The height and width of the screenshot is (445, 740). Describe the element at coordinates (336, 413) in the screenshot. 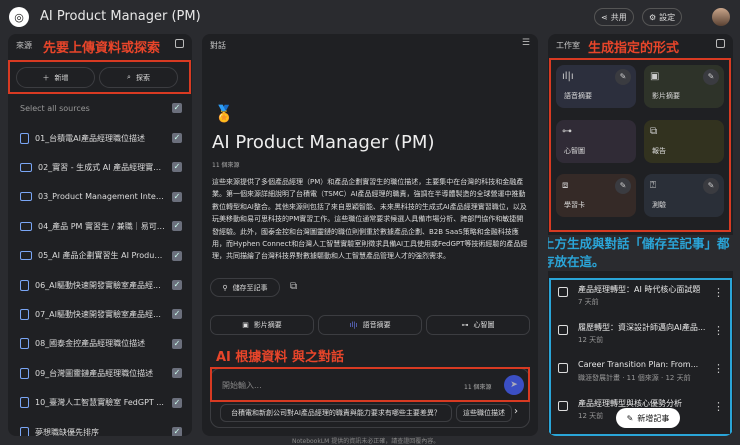

I see `suggestion-chip: 台積電和新創公司對AI產品經理的職責與能力要求有哪些主要差異？` at that location.